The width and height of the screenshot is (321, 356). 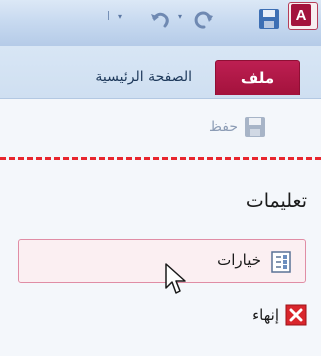 I want to click on ribbon-tab-row: الصفحة الرئيسية ملف, so click(x=160, y=72).